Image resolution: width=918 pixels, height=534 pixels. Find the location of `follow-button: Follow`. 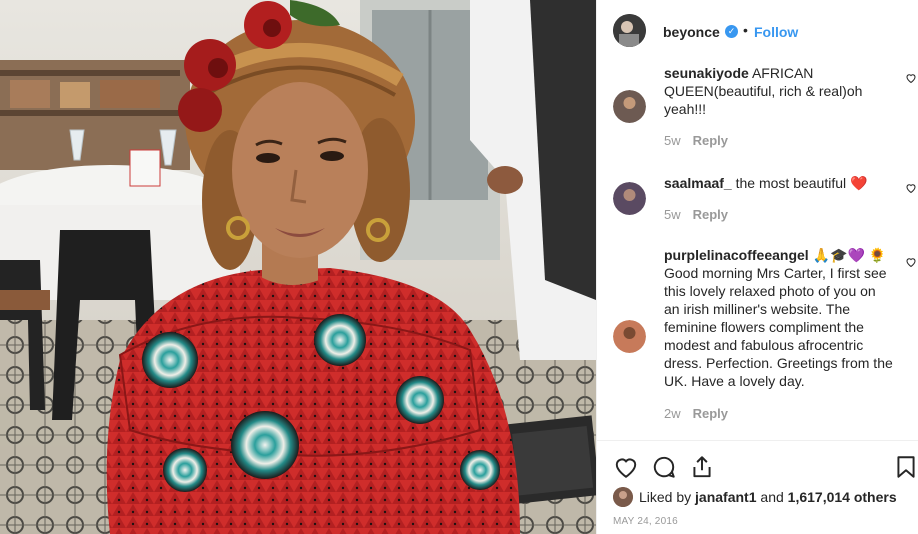

follow-button: Follow is located at coordinates (776, 32).